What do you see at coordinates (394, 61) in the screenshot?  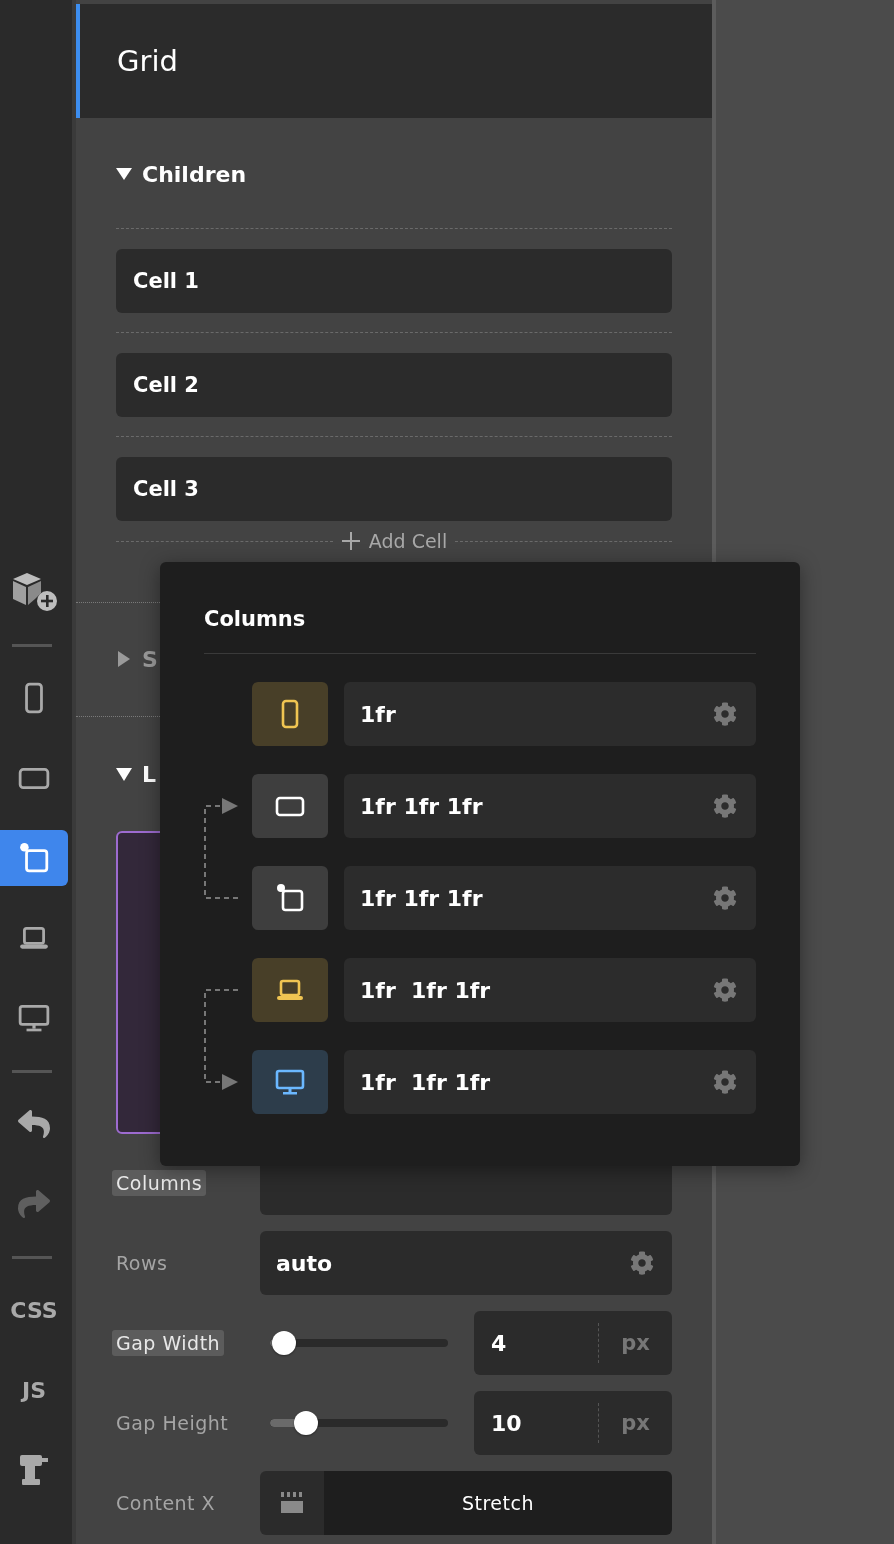 I see `panel-title: Grid` at bounding box center [394, 61].